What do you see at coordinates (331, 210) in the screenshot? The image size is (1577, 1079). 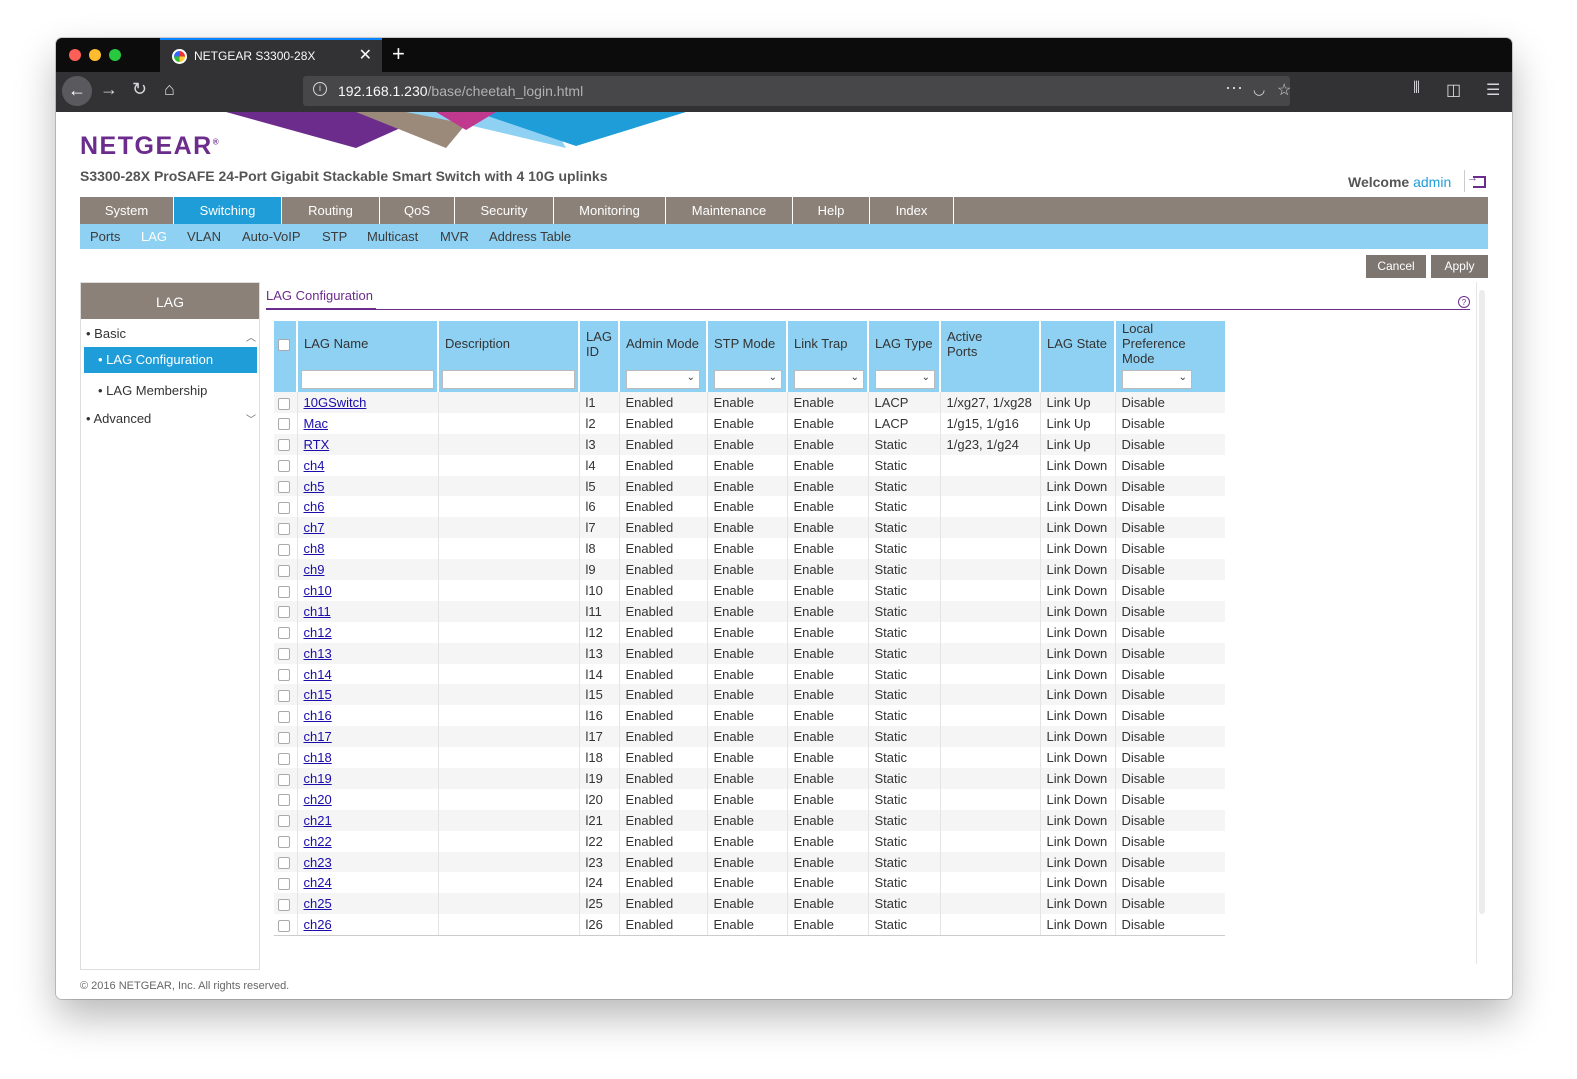 I see `menu-routing: Routing` at bounding box center [331, 210].